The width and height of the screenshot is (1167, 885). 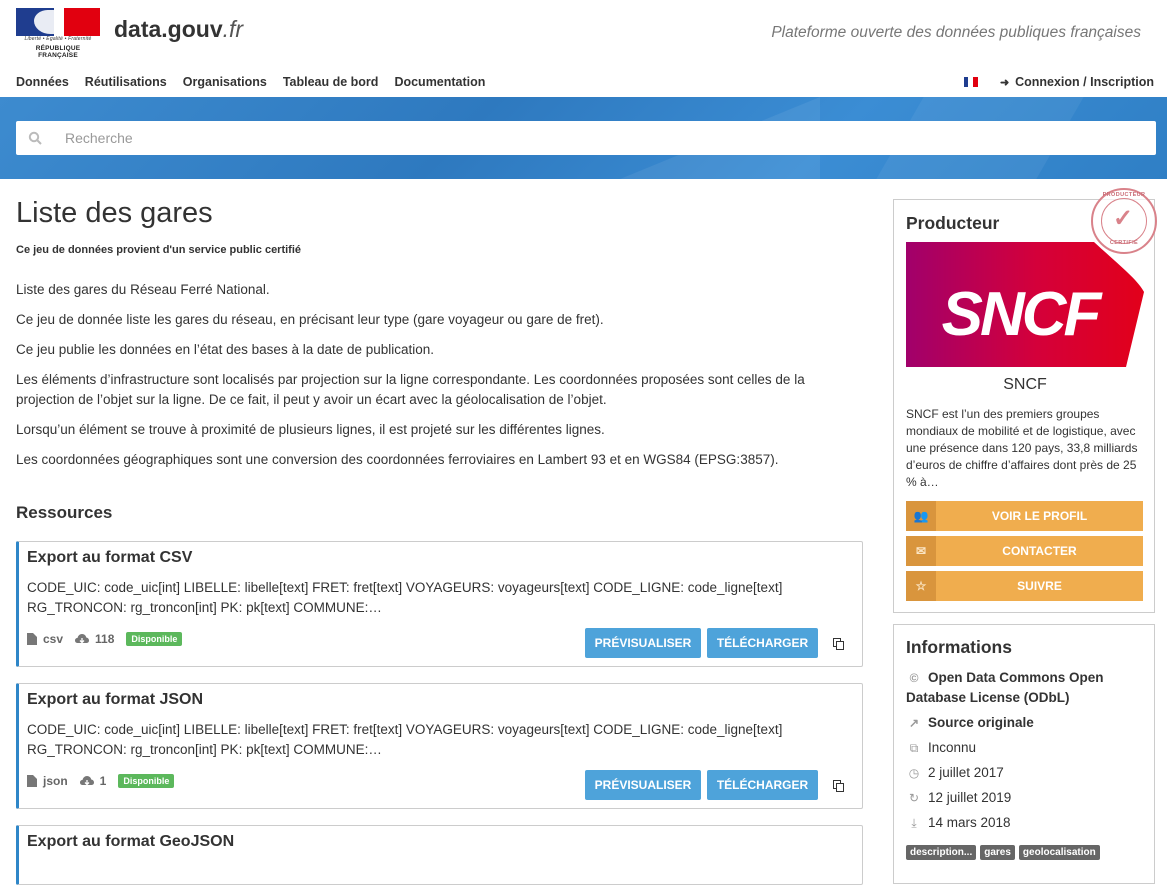 What do you see at coordinates (115, 700) in the screenshot?
I see `resource-title: Export au format JSON` at bounding box center [115, 700].